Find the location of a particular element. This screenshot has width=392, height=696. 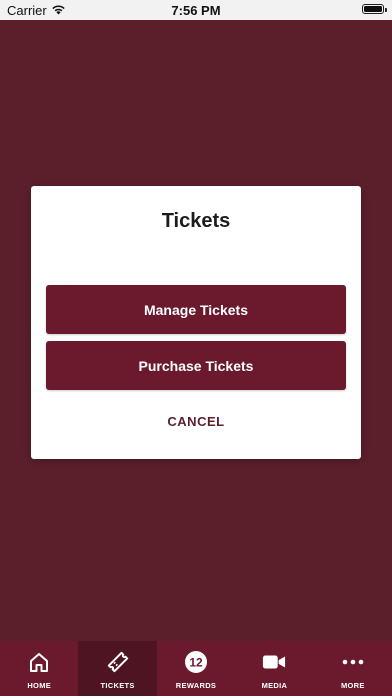

rewards-12-icon: 12 is located at coordinates (196, 662).